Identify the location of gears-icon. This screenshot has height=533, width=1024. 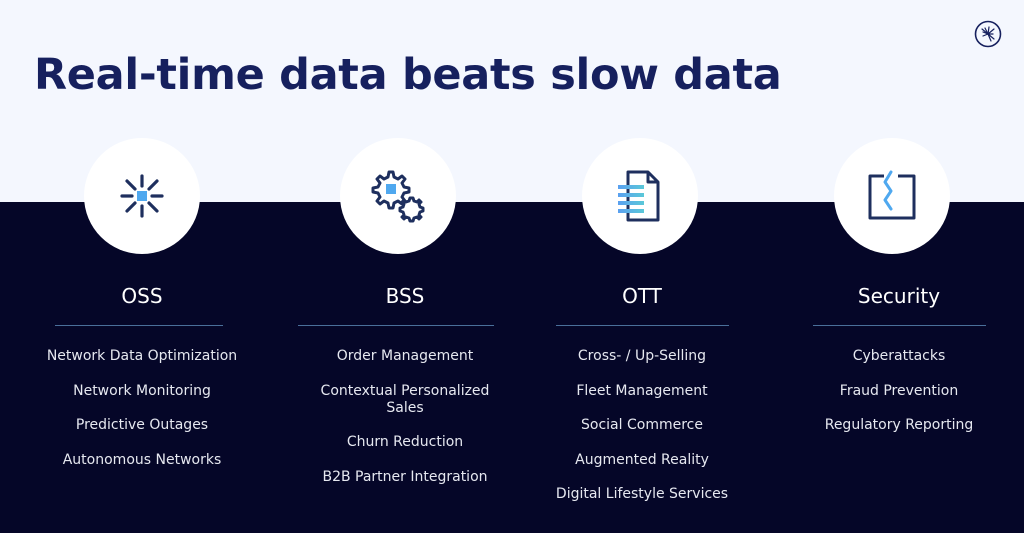
(398, 196).